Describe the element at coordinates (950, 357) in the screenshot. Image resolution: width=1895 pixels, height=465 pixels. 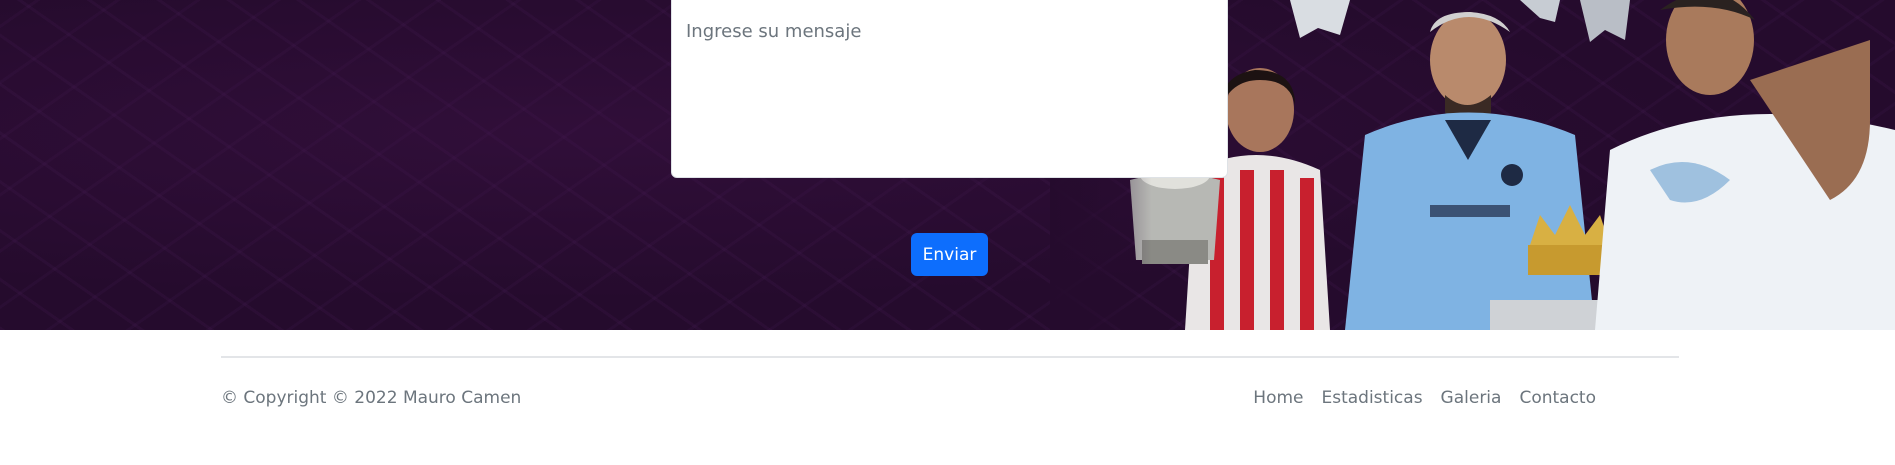
I see `footer-divider` at that location.